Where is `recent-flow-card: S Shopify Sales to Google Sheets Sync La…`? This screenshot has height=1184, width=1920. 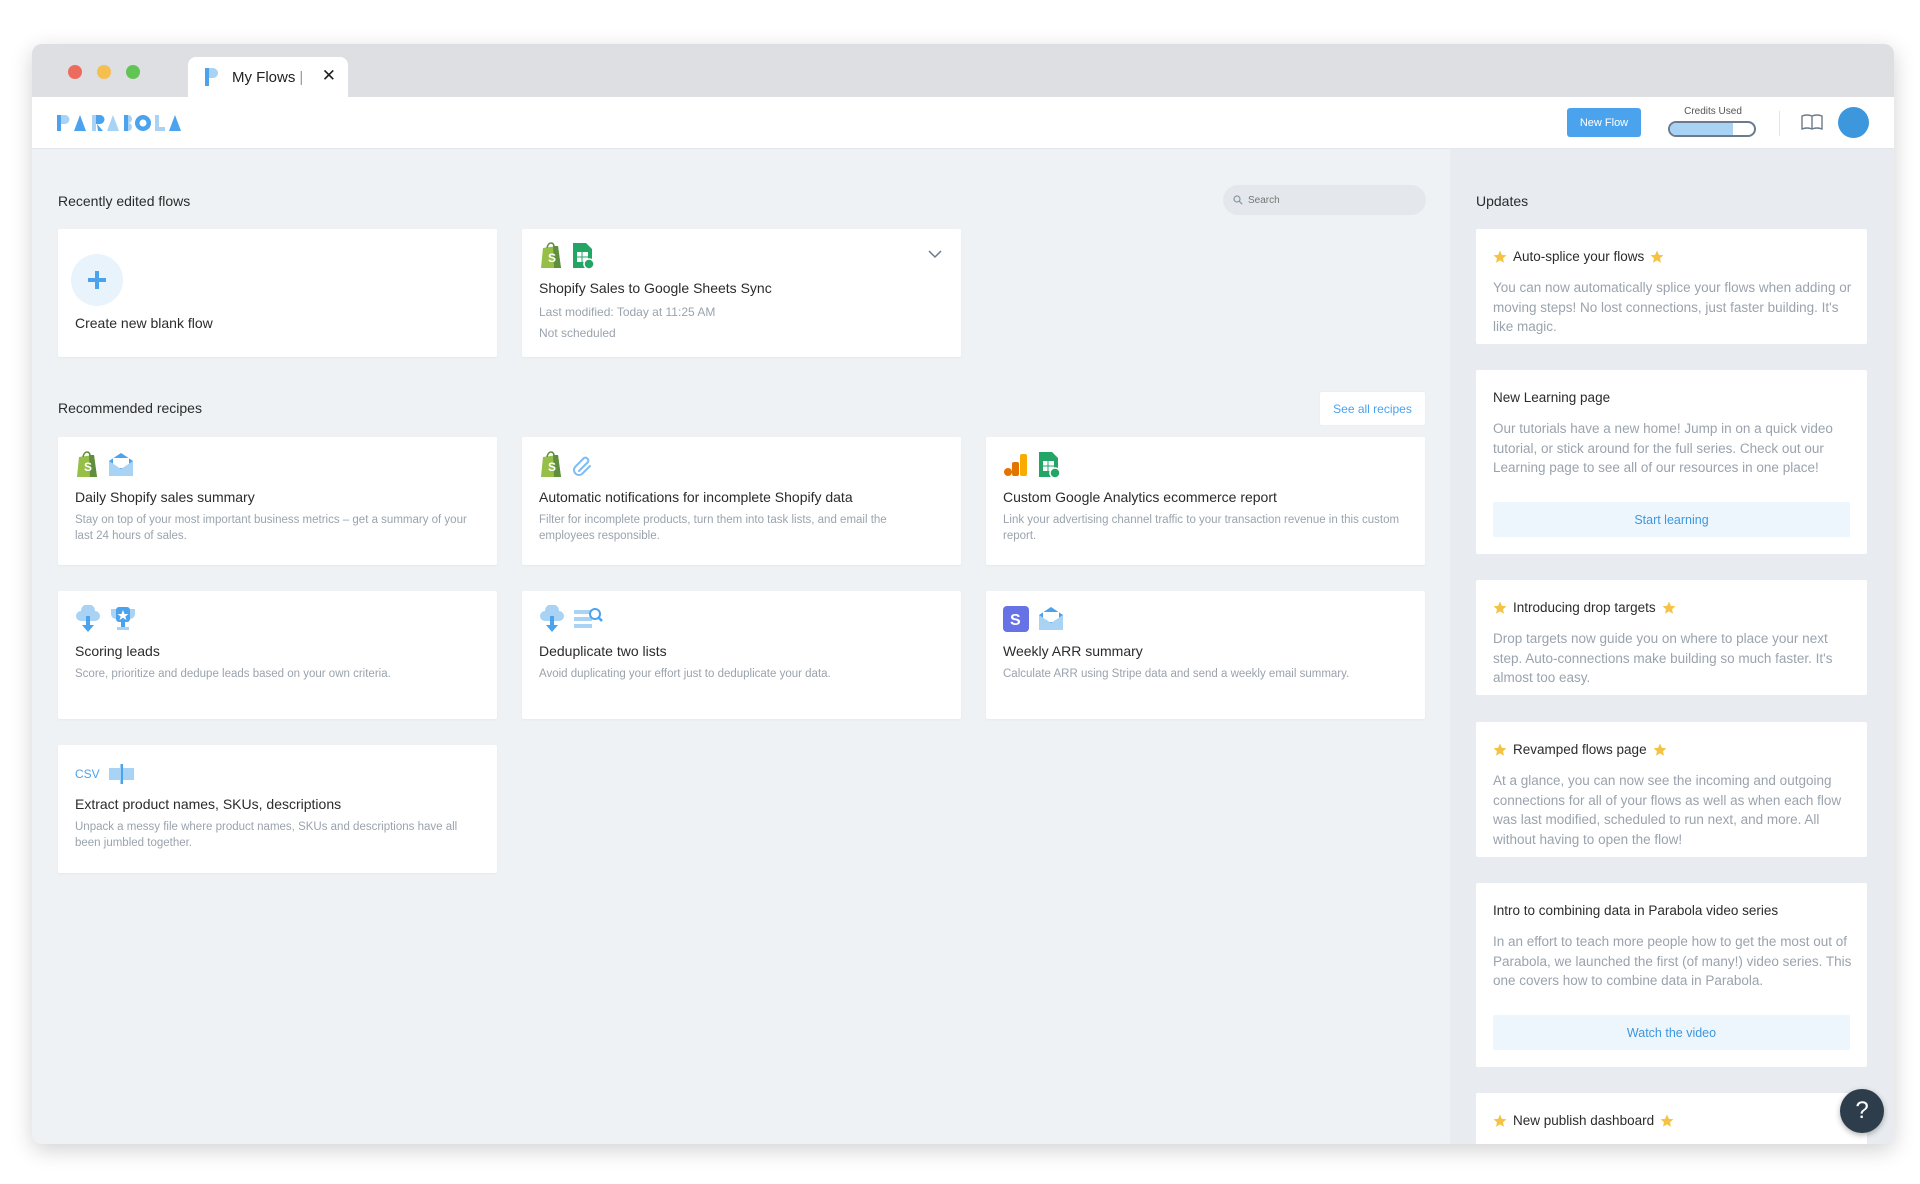 recent-flow-card: S Shopify Sales to Google Sheets Sync La… is located at coordinates (741, 293).